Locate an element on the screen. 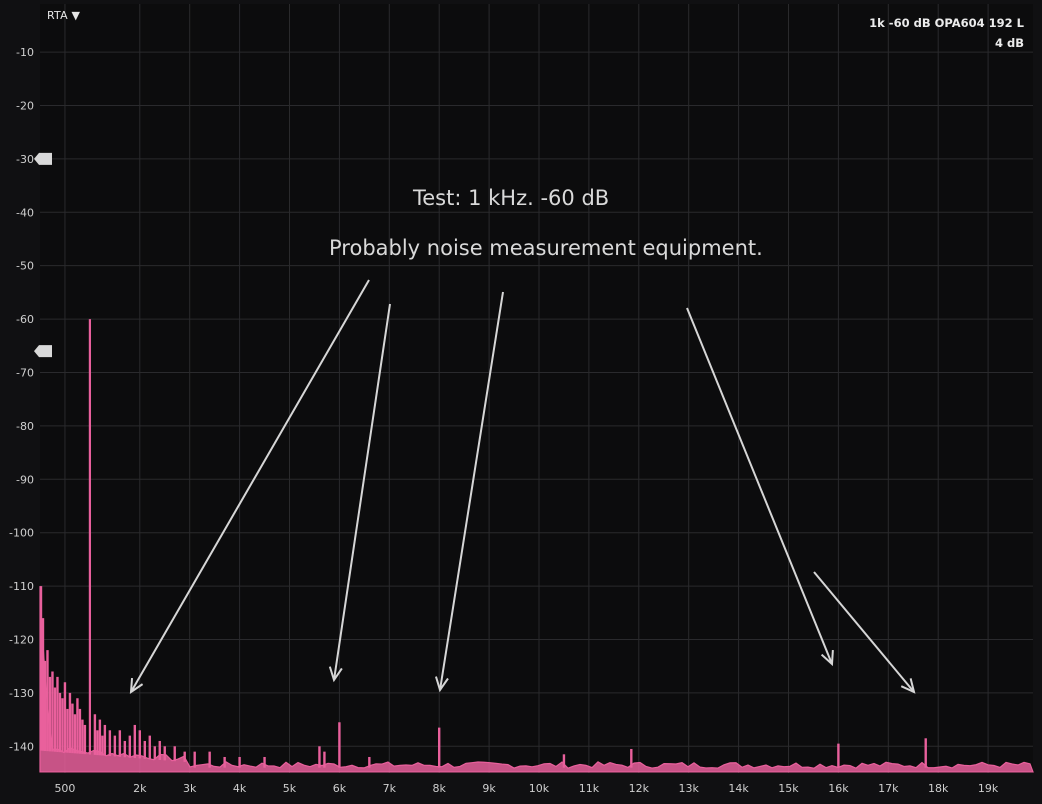  series-name: 1k -60 dB OPA604 192 L is located at coordinates (946, 23).